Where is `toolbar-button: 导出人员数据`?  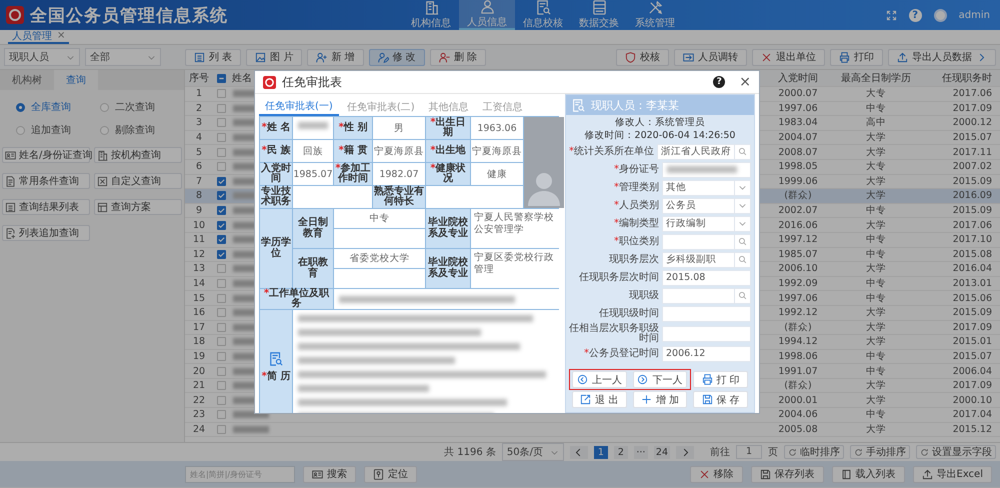 toolbar-button: 导出人员数据 is located at coordinates (942, 57).